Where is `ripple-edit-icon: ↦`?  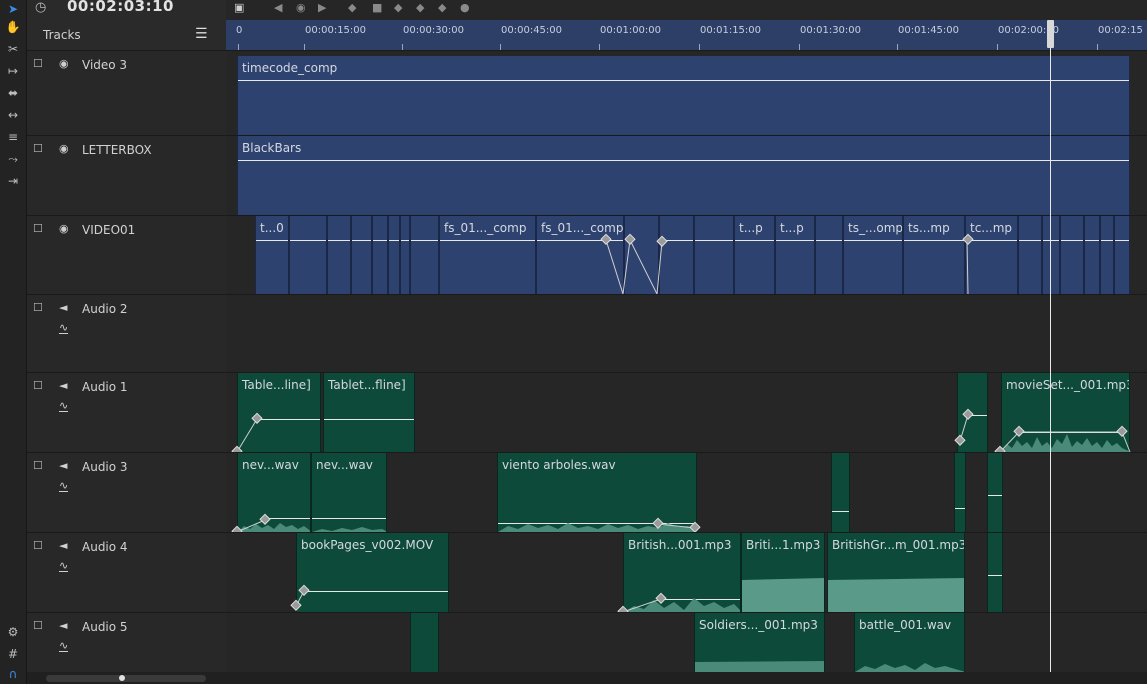
ripple-edit-icon: ↦ is located at coordinates (13, 71).